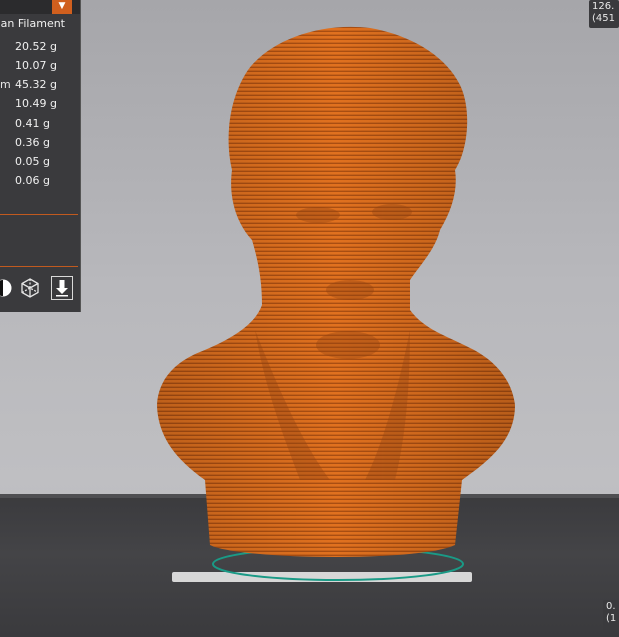 Image resolution: width=619 pixels, height=637 pixels. I want to click on dimension-readout: 126. (451, so click(604, 14).